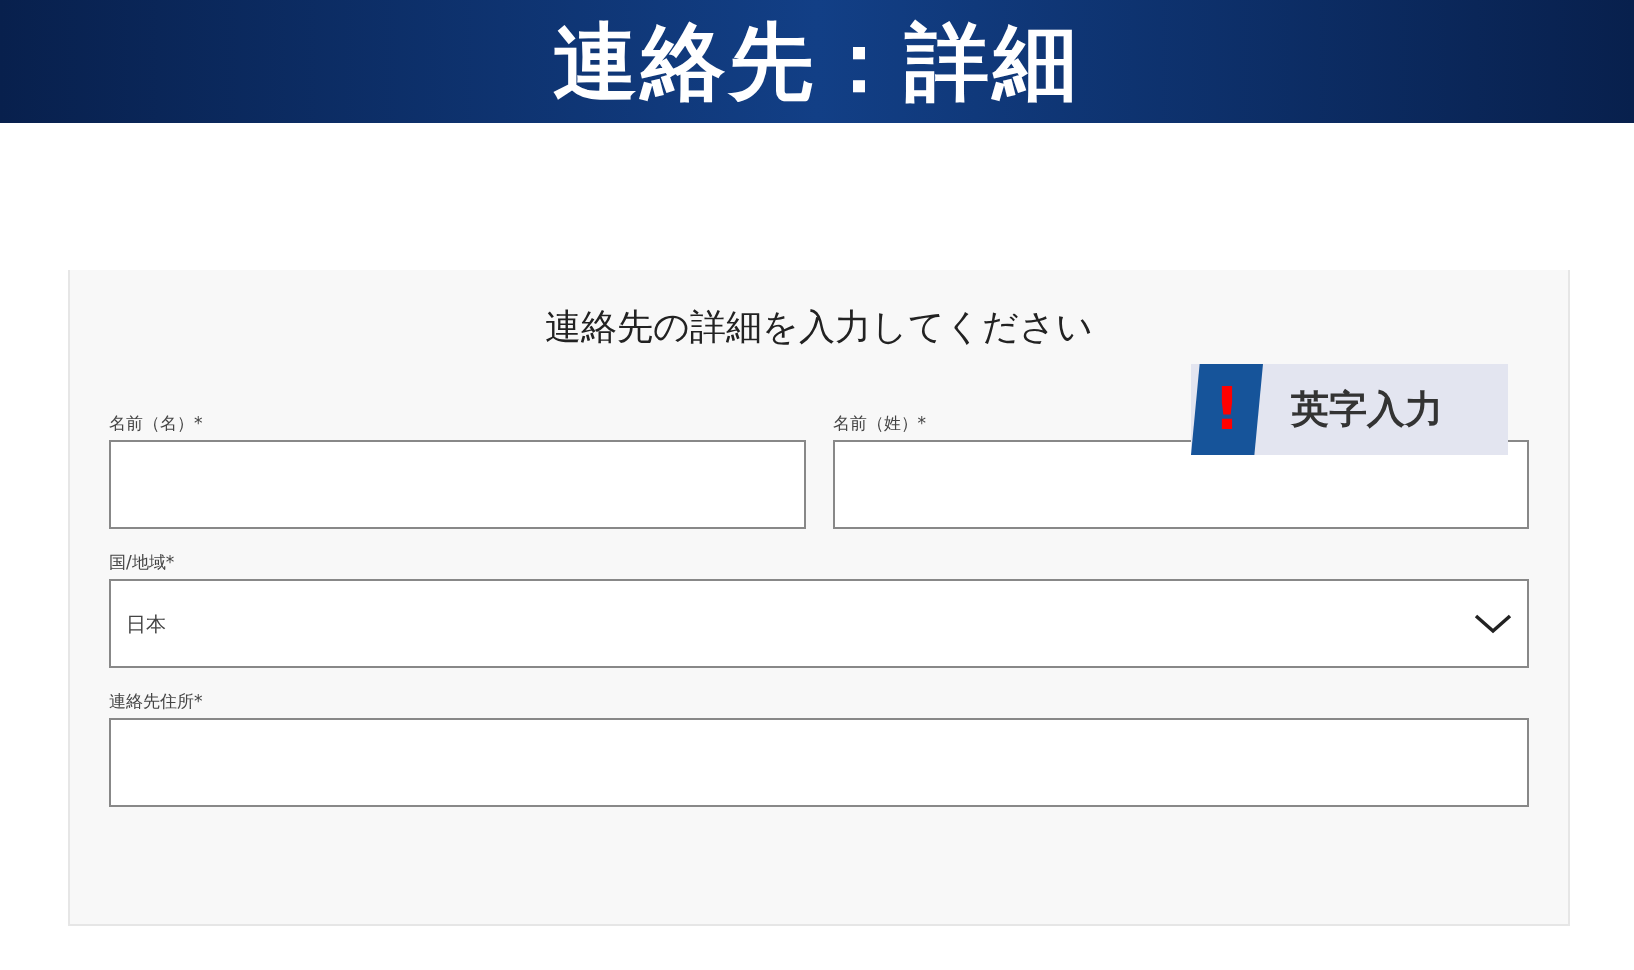 Image resolution: width=1634 pixels, height=970 pixels. I want to click on banner-title: 連絡先：詳細, so click(817, 61).